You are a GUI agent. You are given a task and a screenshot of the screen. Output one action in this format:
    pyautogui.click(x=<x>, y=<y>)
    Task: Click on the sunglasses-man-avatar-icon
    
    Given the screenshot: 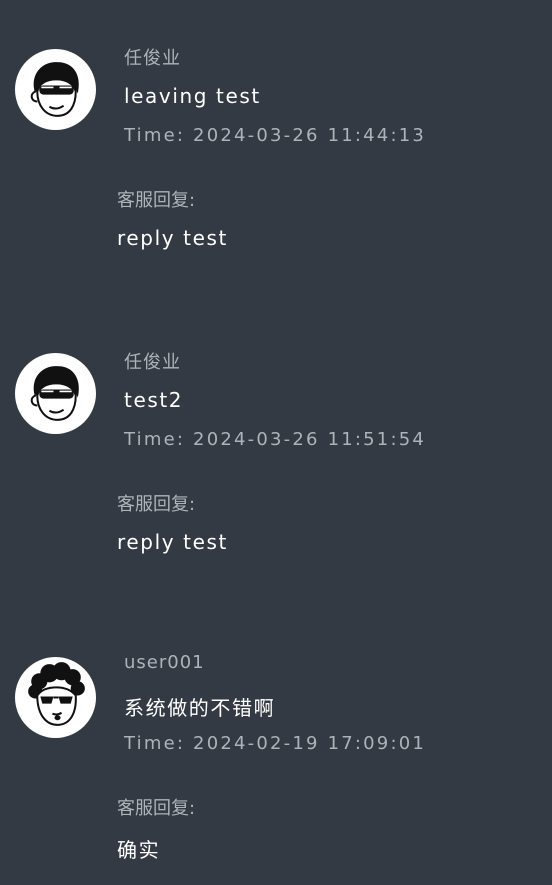 What is the action you would take?
    pyautogui.click(x=56, y=694)
    